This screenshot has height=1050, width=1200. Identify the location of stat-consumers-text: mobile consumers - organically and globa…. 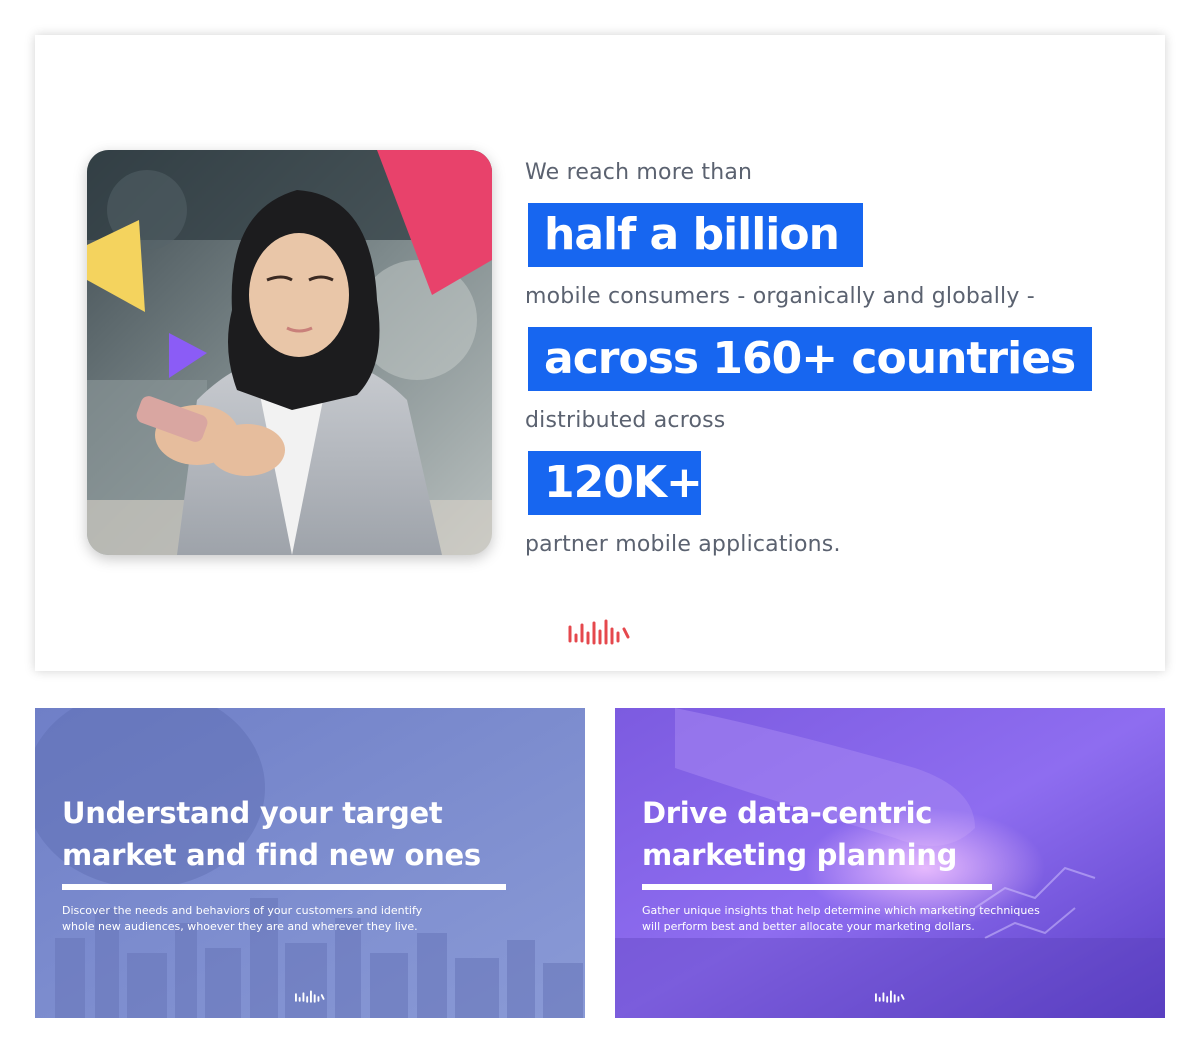
(780, 296).